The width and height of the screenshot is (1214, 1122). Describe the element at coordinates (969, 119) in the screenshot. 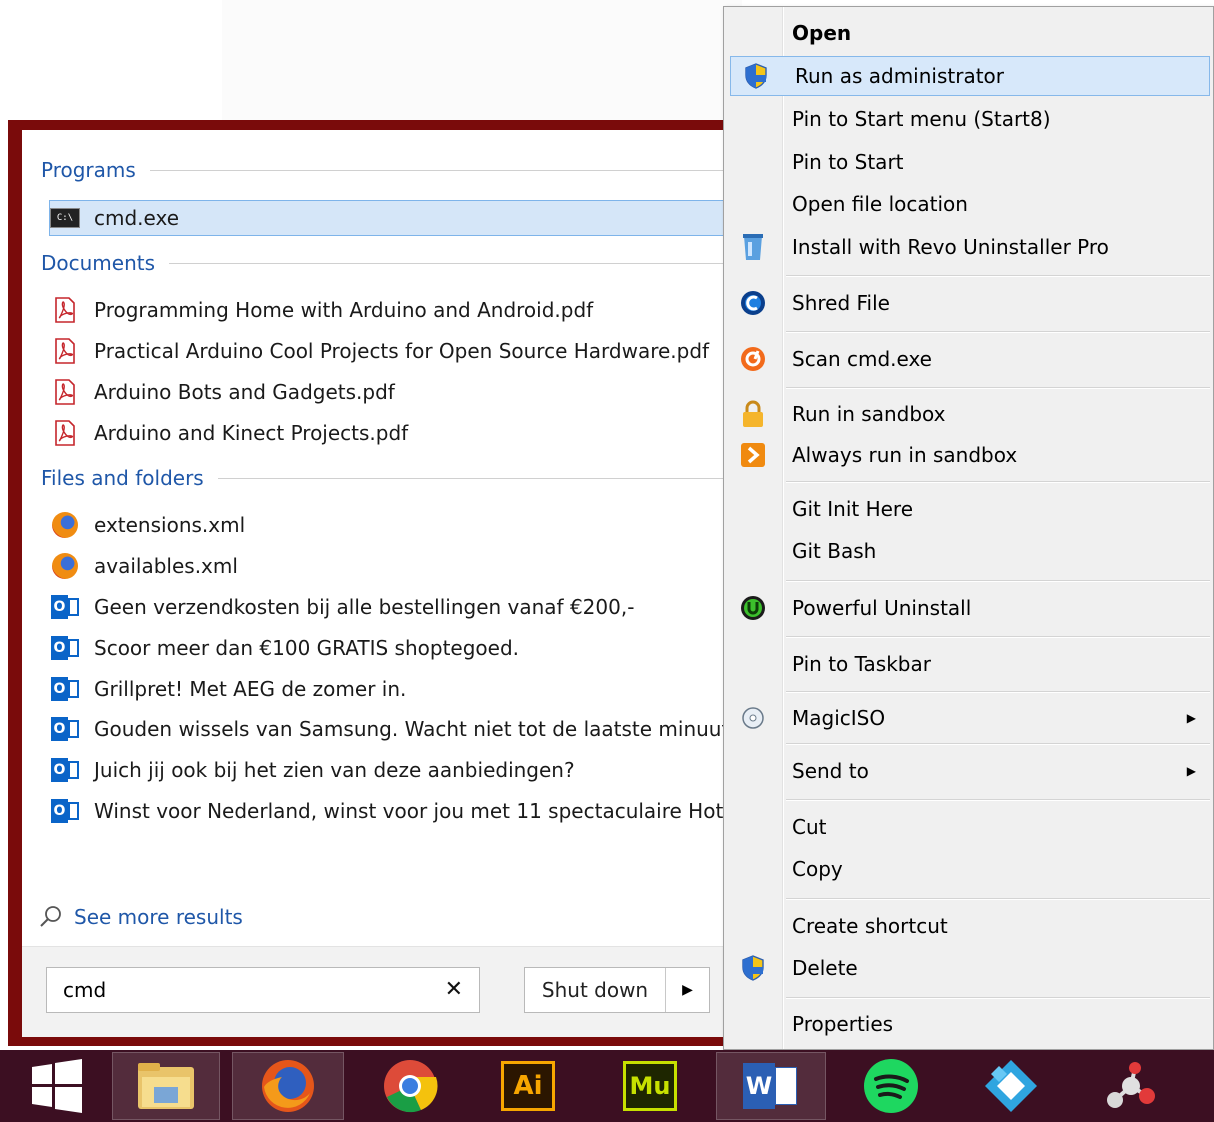

I see `menu-item-pin-to-start-menu-start8: Pin to Start menu (Start8)` at that location.